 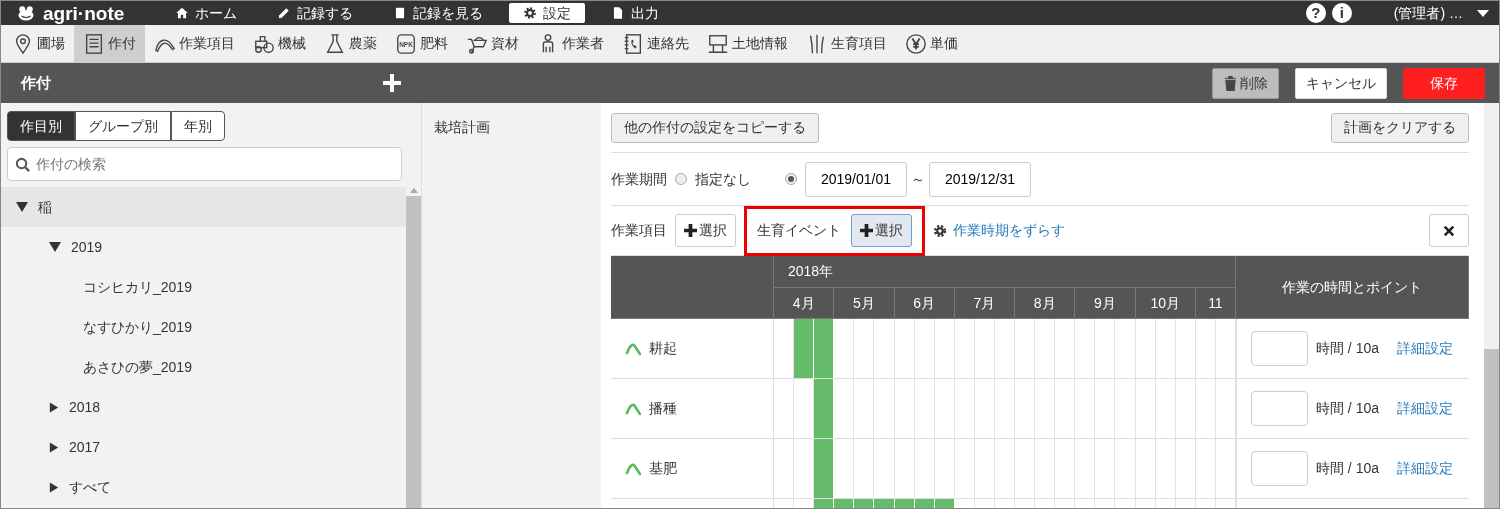 What do you see at coordinates (203, 287) in the screenshot?
I see `tree-item: コシヒカリ_2019` at bounding box center [203, 287].